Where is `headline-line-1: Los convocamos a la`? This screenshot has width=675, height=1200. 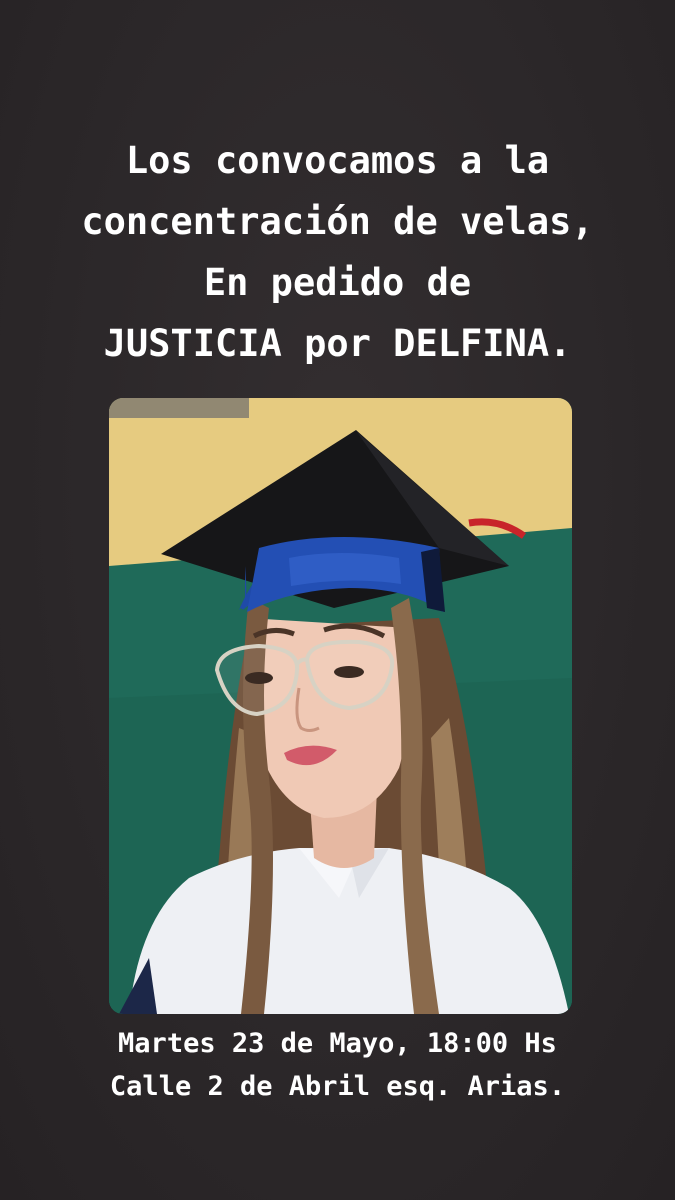 headline-line-1: Los convocamos a la is located at coordinates (337, 160).